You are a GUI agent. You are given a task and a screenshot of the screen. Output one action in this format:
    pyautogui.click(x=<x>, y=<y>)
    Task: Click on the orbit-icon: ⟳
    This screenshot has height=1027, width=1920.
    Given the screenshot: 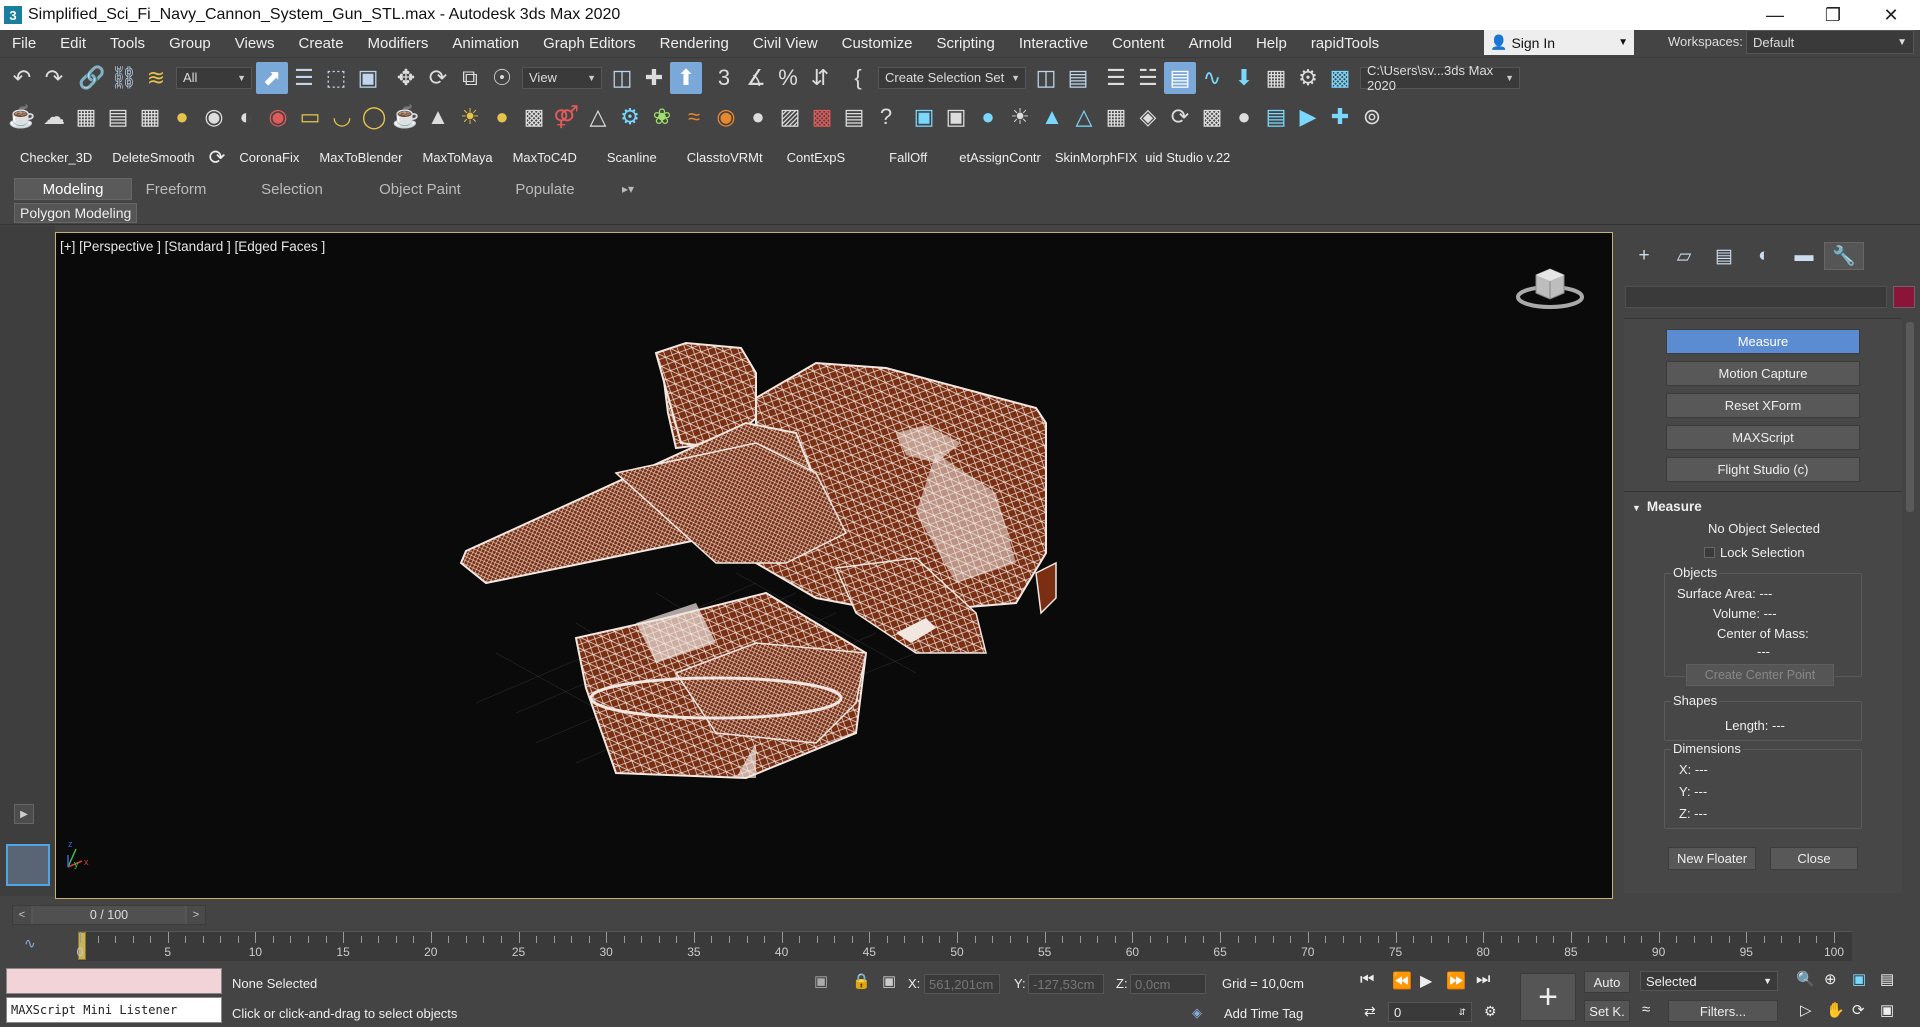 What is the action you would take?
    pyautogui.click(x=1858, y=1010)
    